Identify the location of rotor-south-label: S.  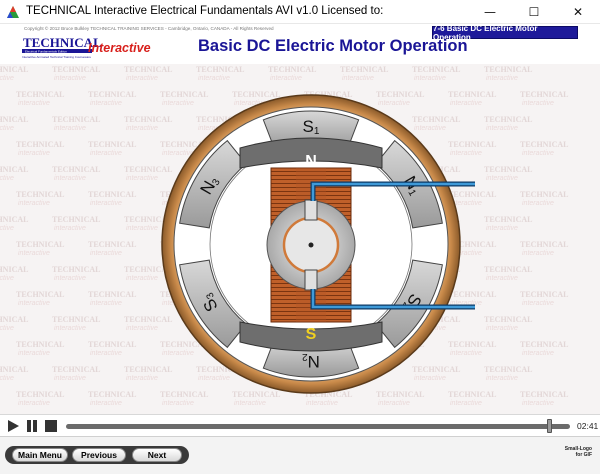
(311, 334).